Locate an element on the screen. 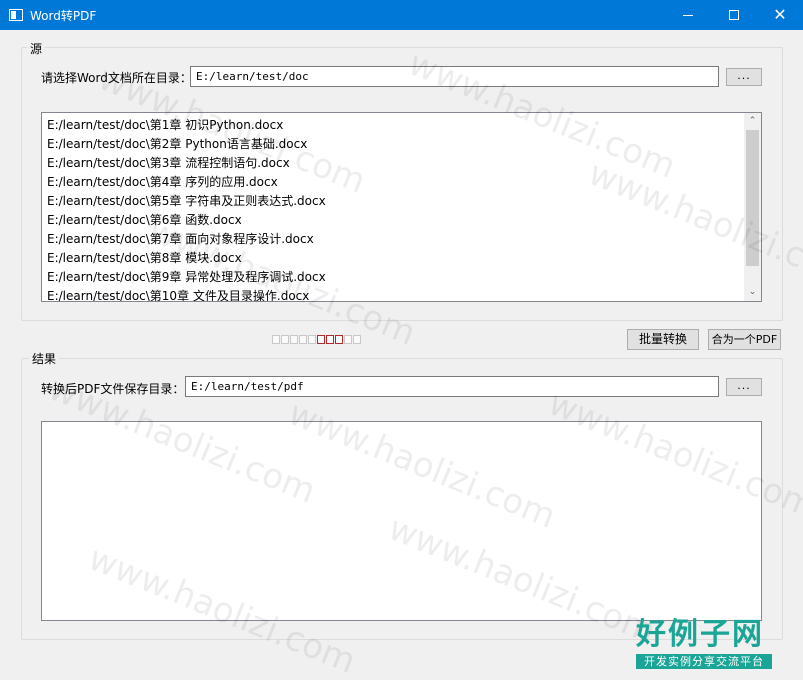 This screenshot has height=680, width=803. close-icon: ✕ is located at coordinates (780, 14).